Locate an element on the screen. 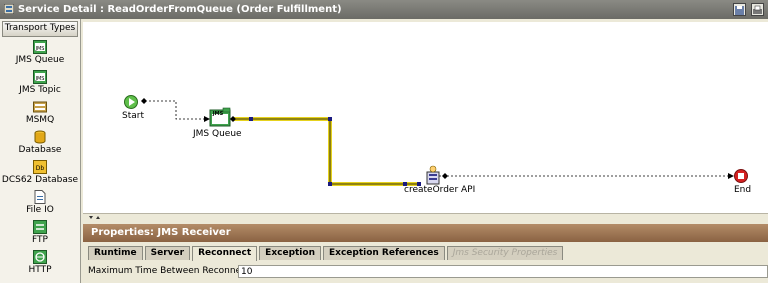 This screenshot has height=283, width=768. jms-topic-icon: JMS is located at coordinates (40, 77).